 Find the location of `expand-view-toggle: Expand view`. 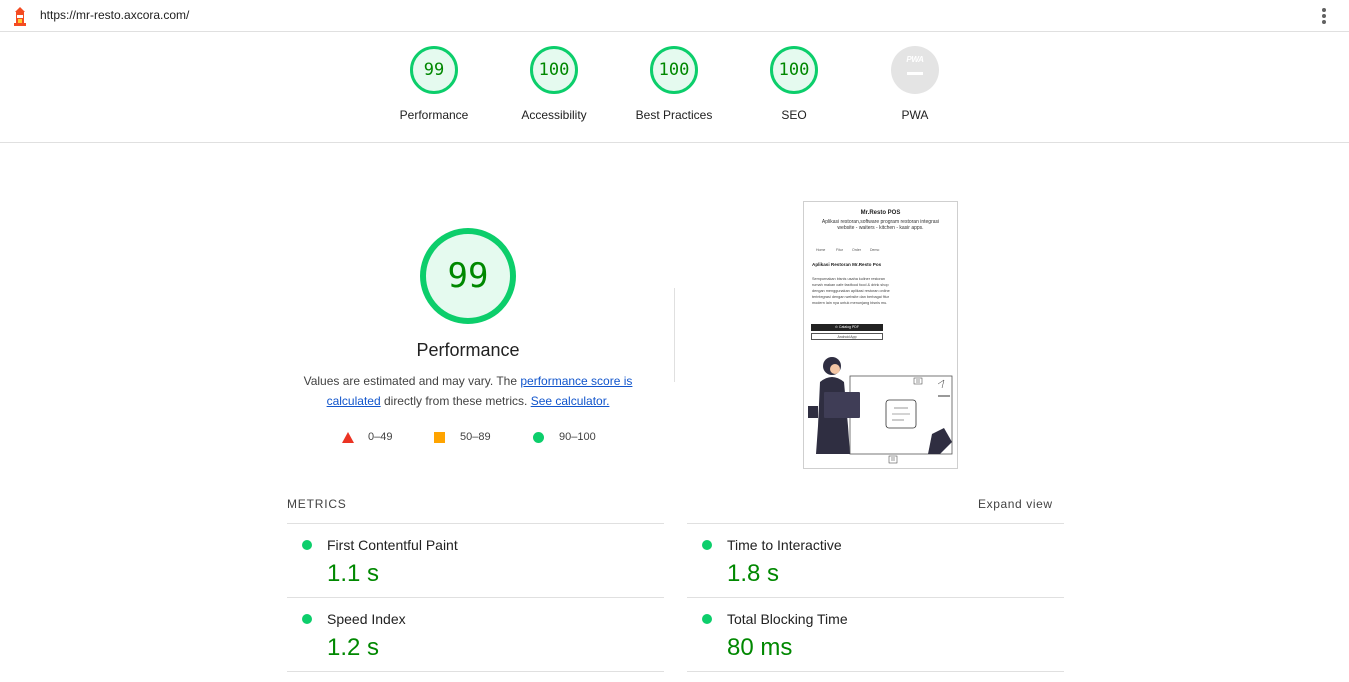

expand-view-toggle: Expand view is located at coordinates (1015, 504).